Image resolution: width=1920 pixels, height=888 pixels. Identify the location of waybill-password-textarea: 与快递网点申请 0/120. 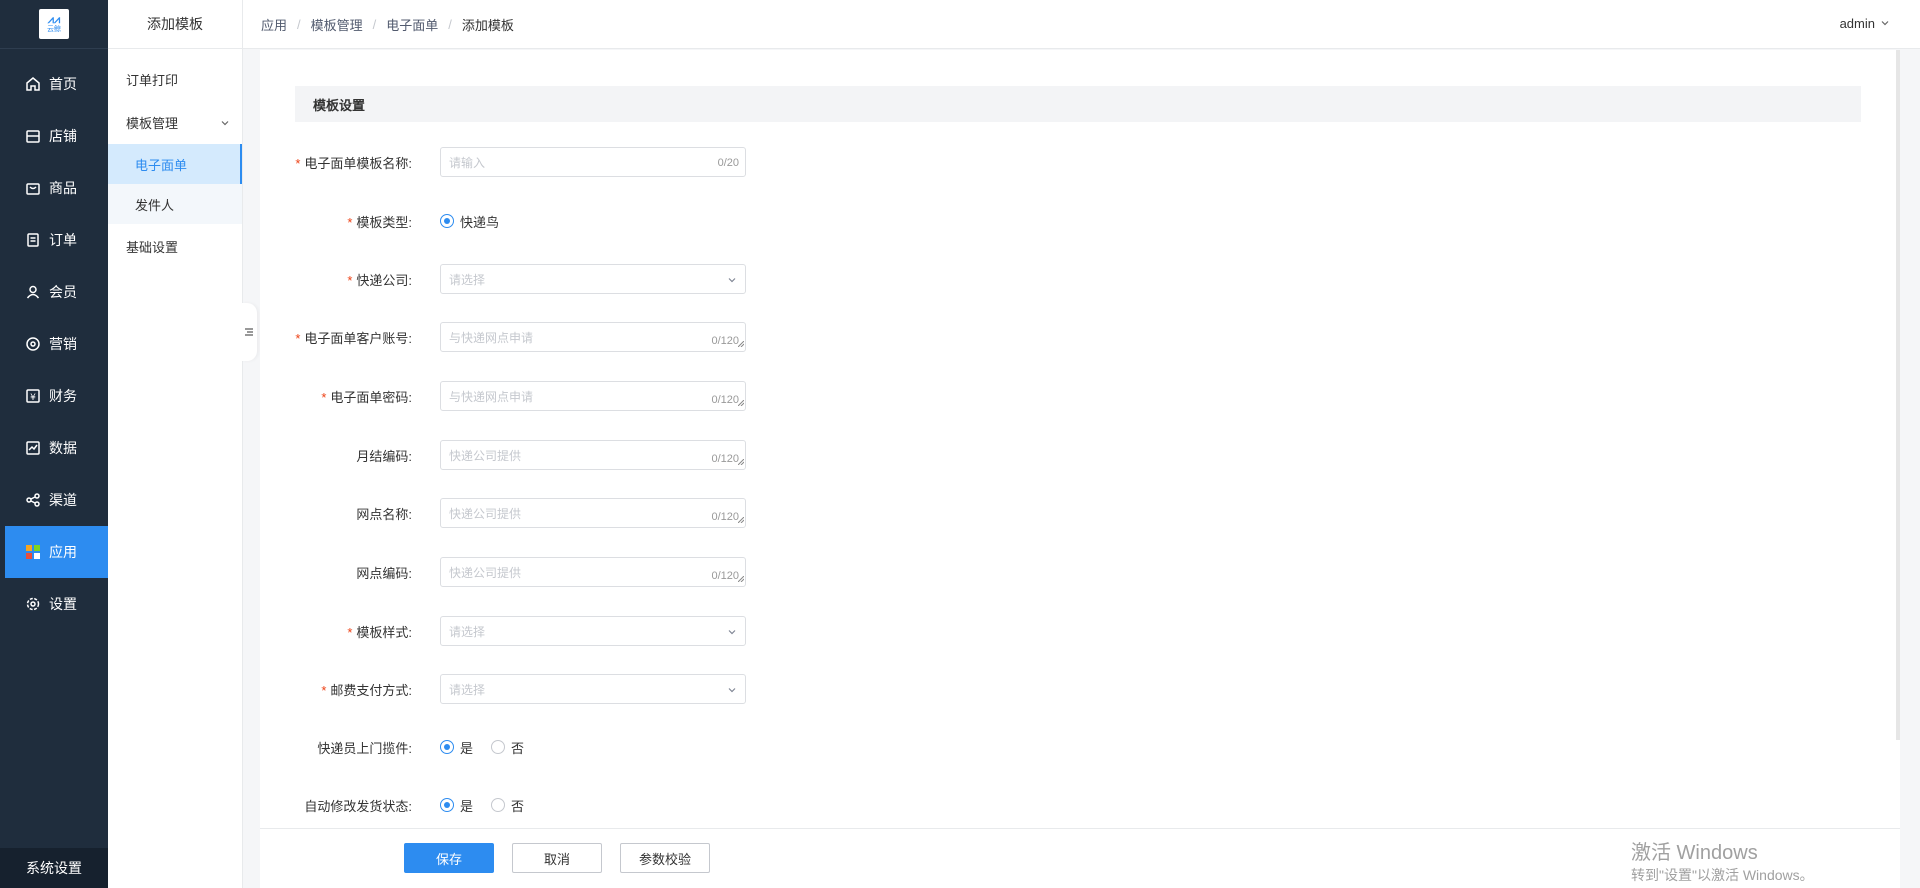
(593, 396).